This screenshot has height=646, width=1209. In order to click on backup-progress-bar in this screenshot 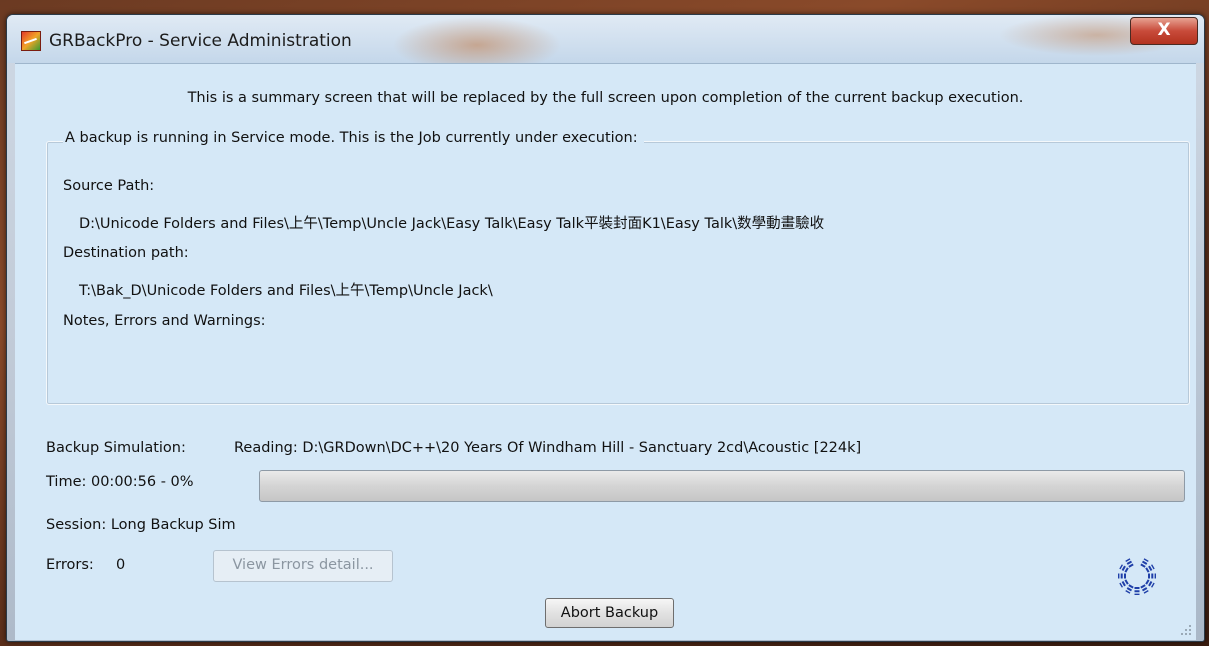, I will do `click(722, 486)`.